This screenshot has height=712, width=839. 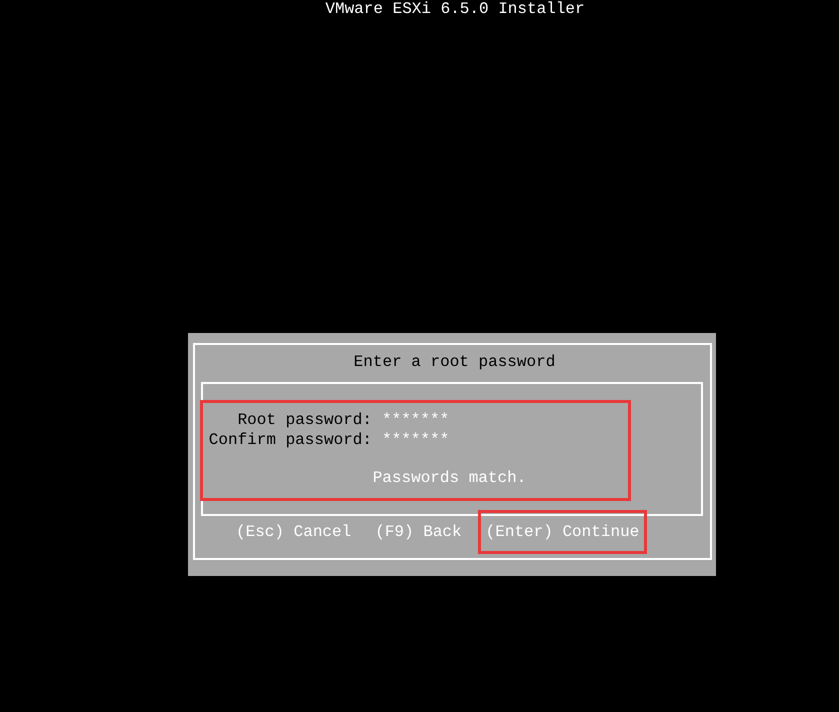 What do you see at coordinates (450, 478) in the screenshot?
I see `status-message: Passwords match.` at bounding box center [450, 478].